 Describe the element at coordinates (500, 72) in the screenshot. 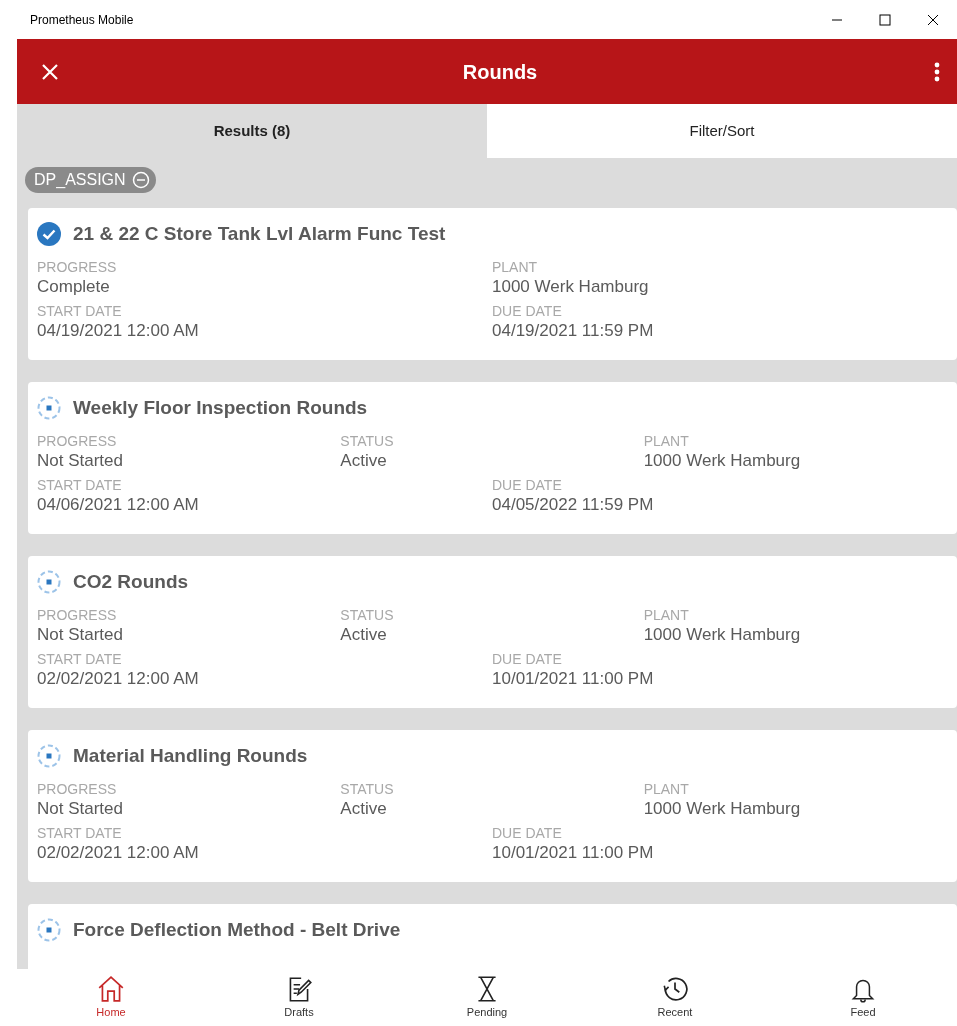

I see `page-title: Rounds` at that location.